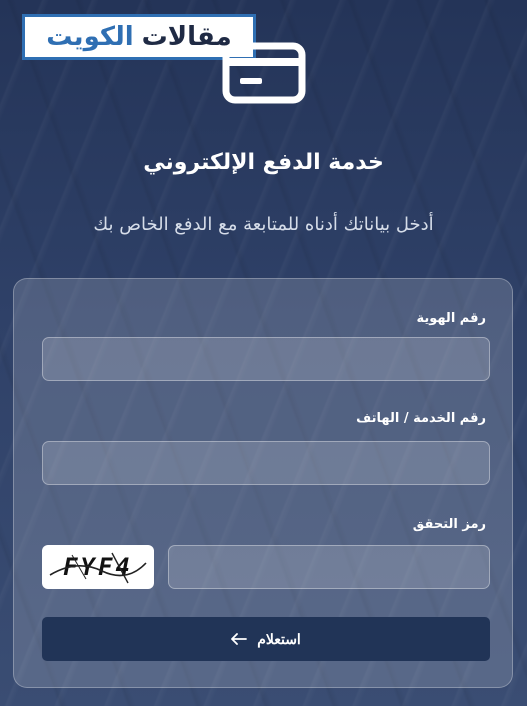 The width and height of the screenshot is (527, 706). What do you see at coordinates (266, 359) in the screenshot?
I see `id-number-input` at bounding box center [266, 359].